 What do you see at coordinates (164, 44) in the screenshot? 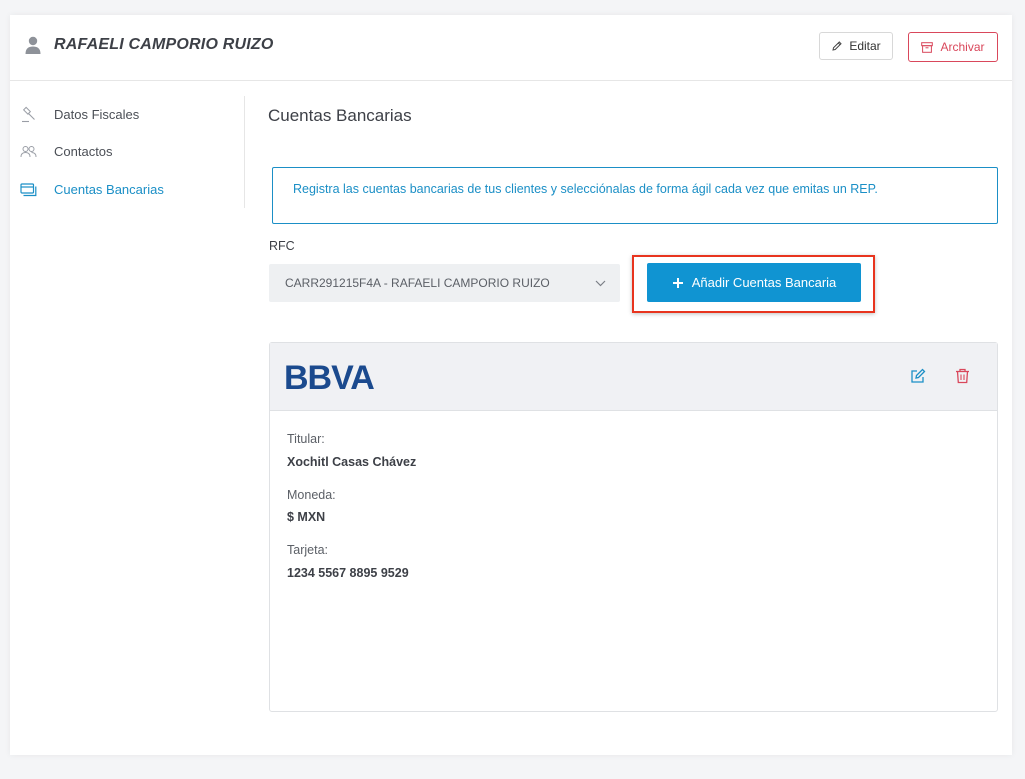
I see `client-name: RAFAELI CAMPORIO RUIZO` at bounding box center [164, 44].